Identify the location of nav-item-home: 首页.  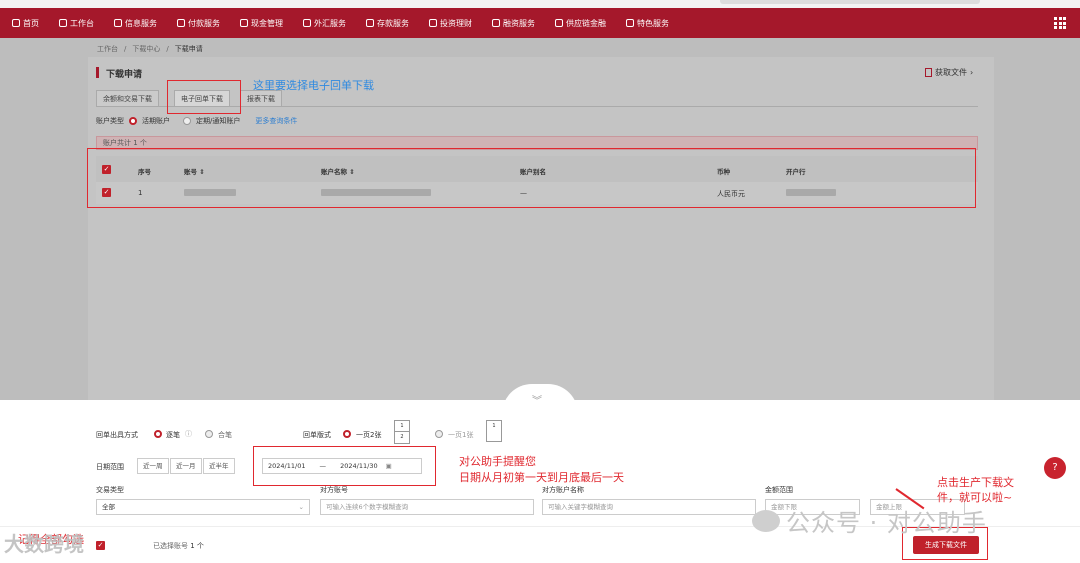
(25, 23).